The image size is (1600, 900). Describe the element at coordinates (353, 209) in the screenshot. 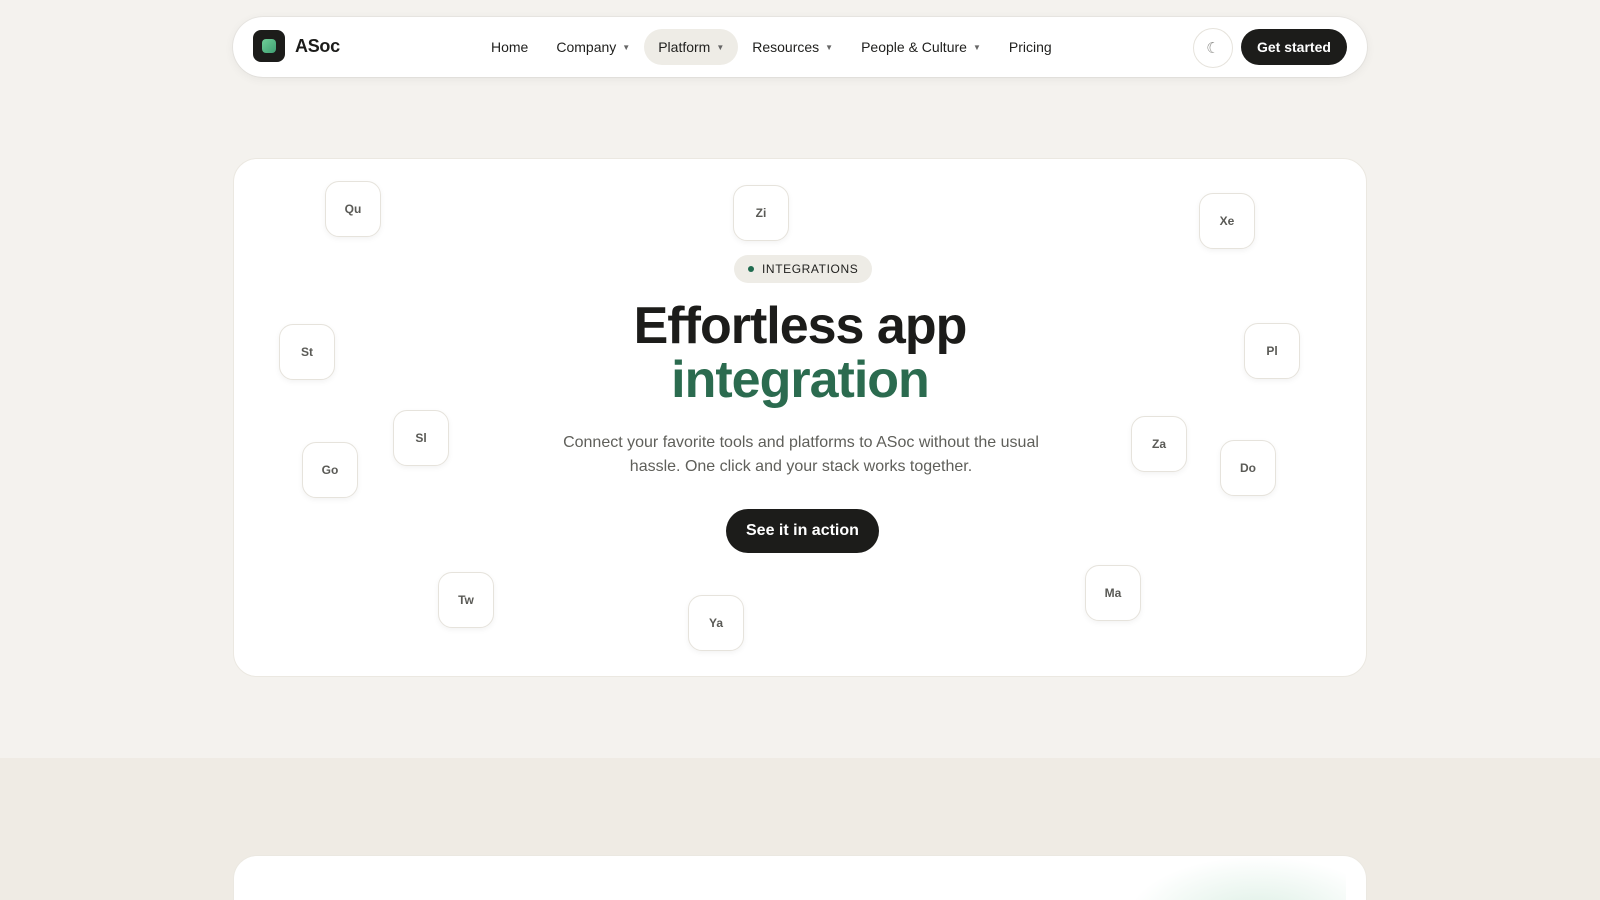

I see `integration-chip: Qu` at that location.